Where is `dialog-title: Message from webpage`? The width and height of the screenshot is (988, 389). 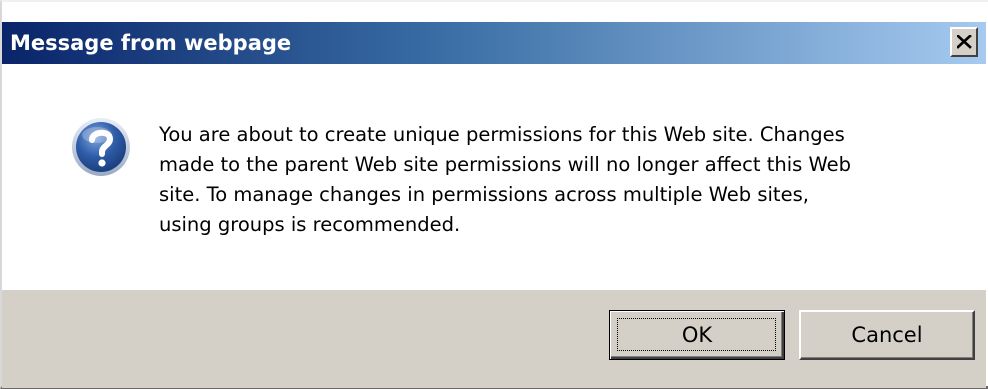
dialog-title: Message from webpage is located at coordinates (151, 43).